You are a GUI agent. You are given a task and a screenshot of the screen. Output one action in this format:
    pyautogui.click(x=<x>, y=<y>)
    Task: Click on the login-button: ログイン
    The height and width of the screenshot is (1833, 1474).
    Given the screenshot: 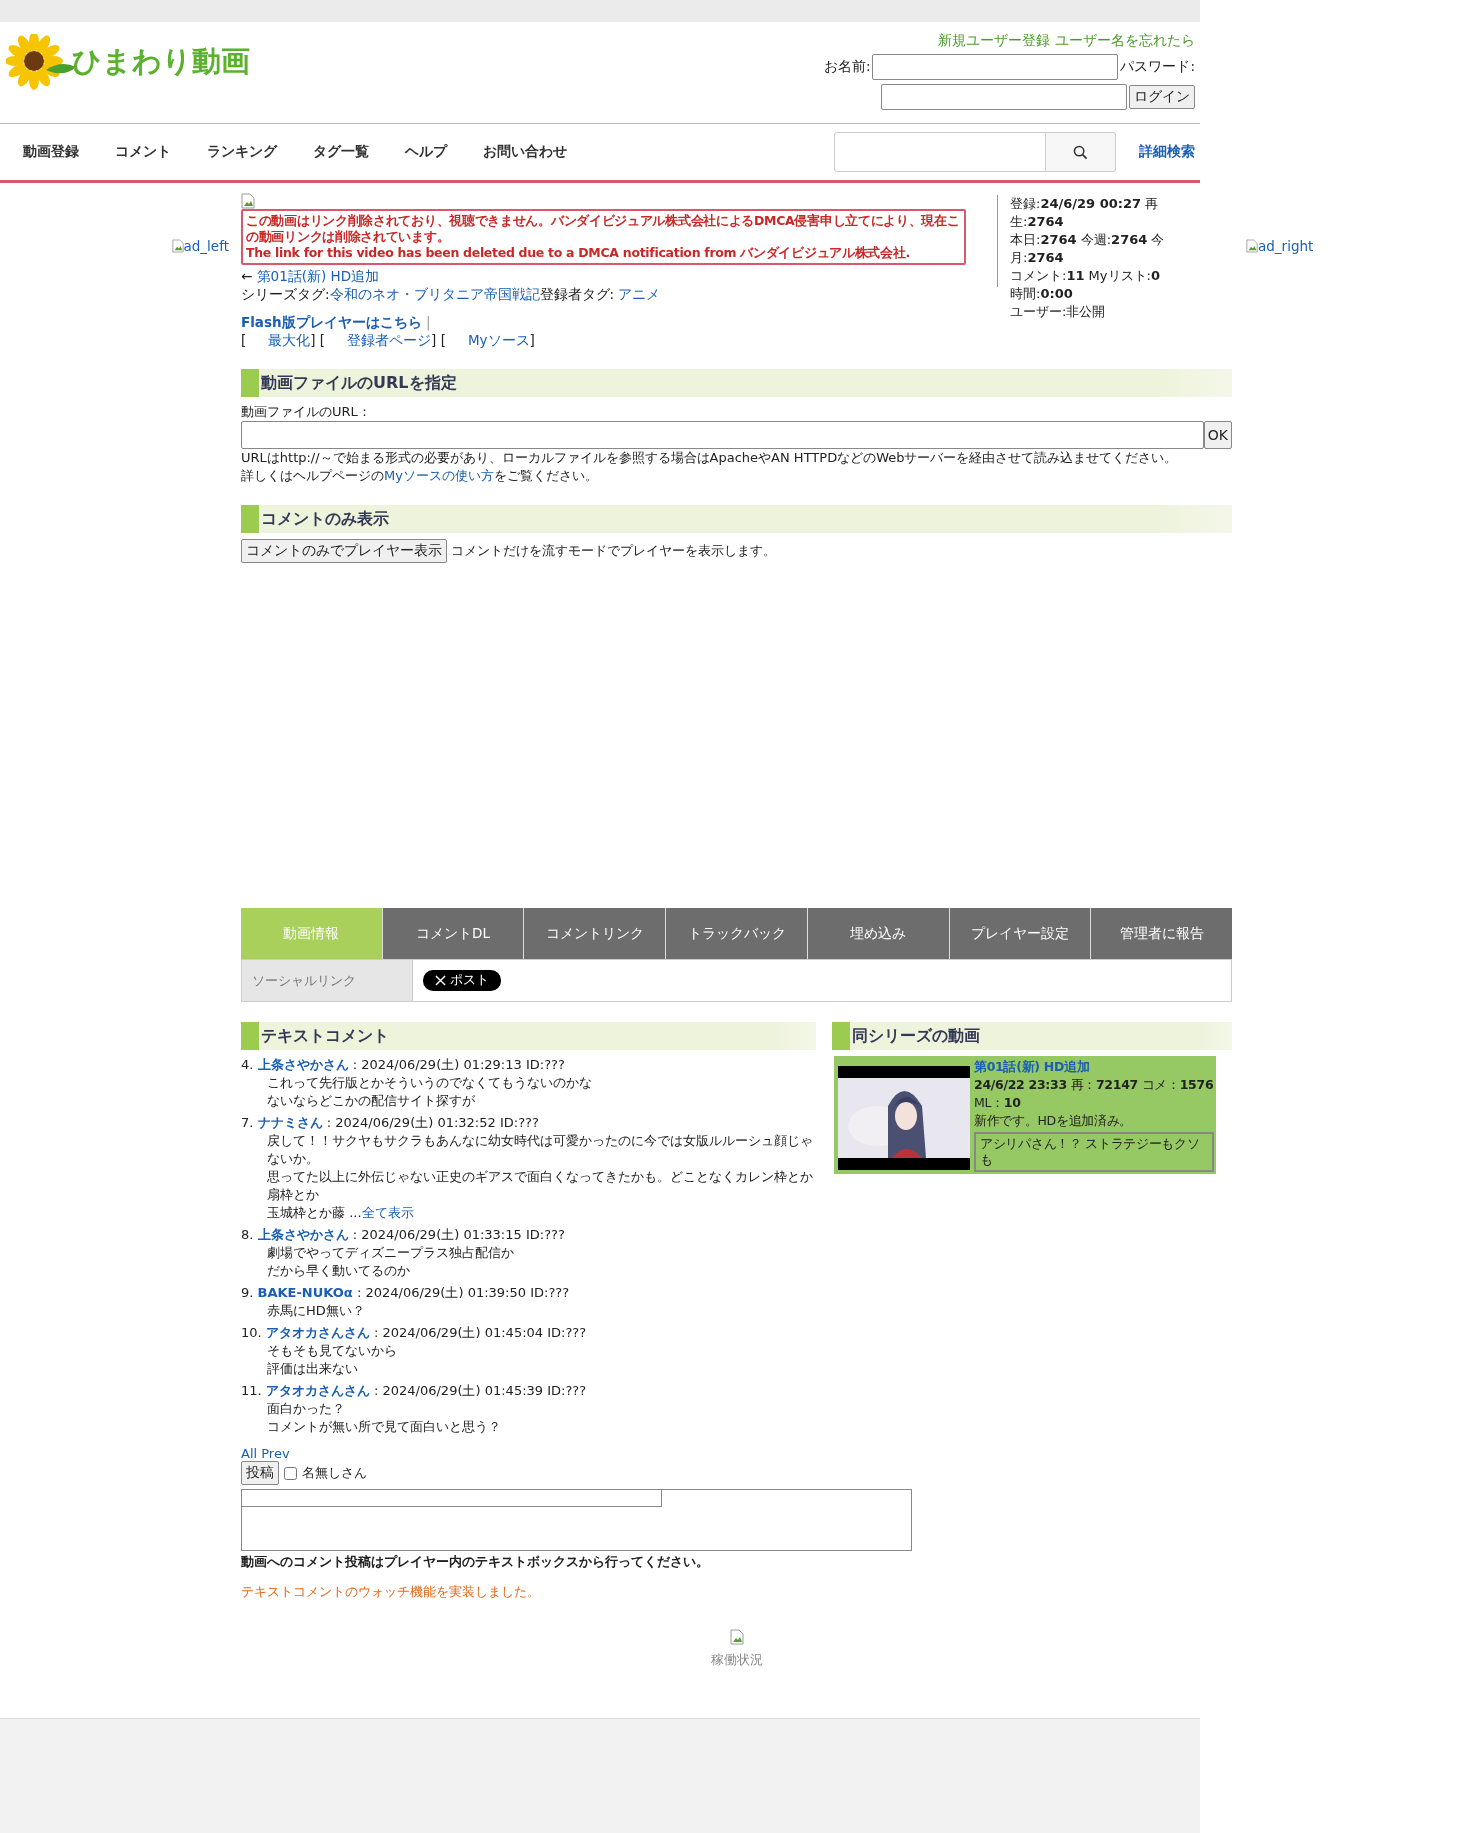 What is the action you would take?
    pyautogui.click(x=1162, y=97)
    